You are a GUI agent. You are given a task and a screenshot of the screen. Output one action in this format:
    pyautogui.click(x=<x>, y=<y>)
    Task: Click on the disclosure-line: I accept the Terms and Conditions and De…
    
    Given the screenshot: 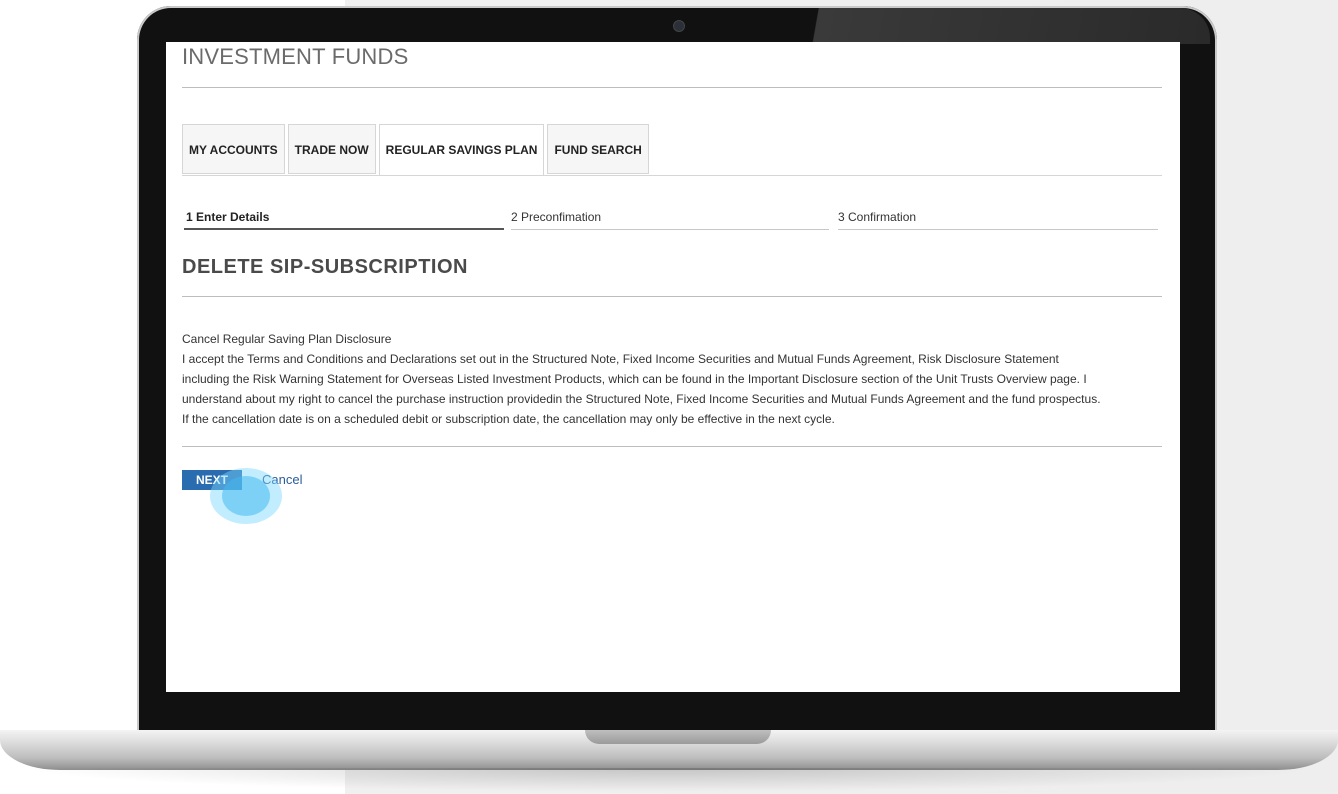 What is the action you would take?
    pyautogui.click(x=620, y=359)
    